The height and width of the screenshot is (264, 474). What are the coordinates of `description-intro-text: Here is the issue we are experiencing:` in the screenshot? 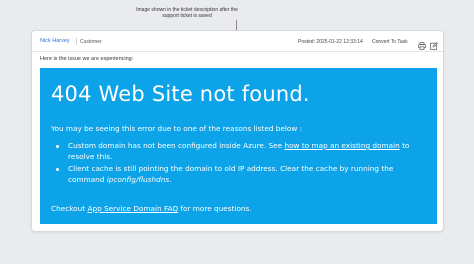 It's located at (87, 59).